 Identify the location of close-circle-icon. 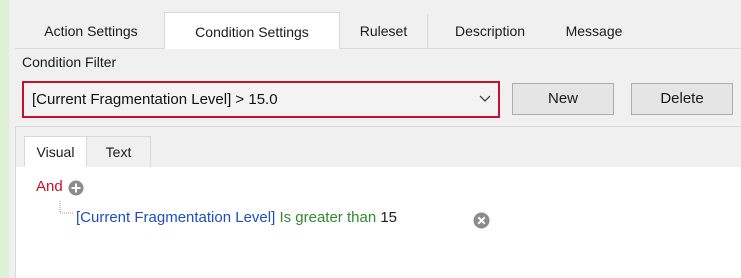
(481, 220).